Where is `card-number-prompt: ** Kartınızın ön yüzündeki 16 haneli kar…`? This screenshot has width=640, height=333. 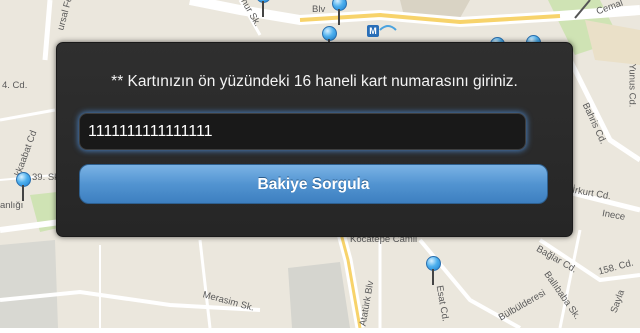 card-number-prompt: ** Kartınızın ön yüzündeki 16 haneli kar… is located at coordinates (314, 81).